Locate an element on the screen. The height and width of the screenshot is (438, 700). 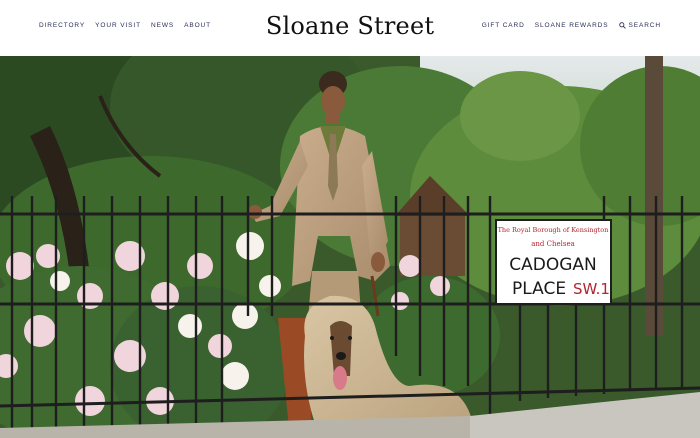
nav-gift-card: GIFT CARD is located at coordinates (503, 25).